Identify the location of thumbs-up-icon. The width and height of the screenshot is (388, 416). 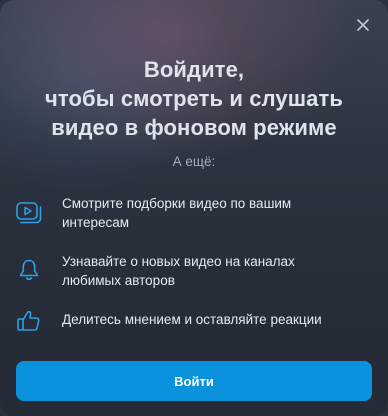
(31, 321).